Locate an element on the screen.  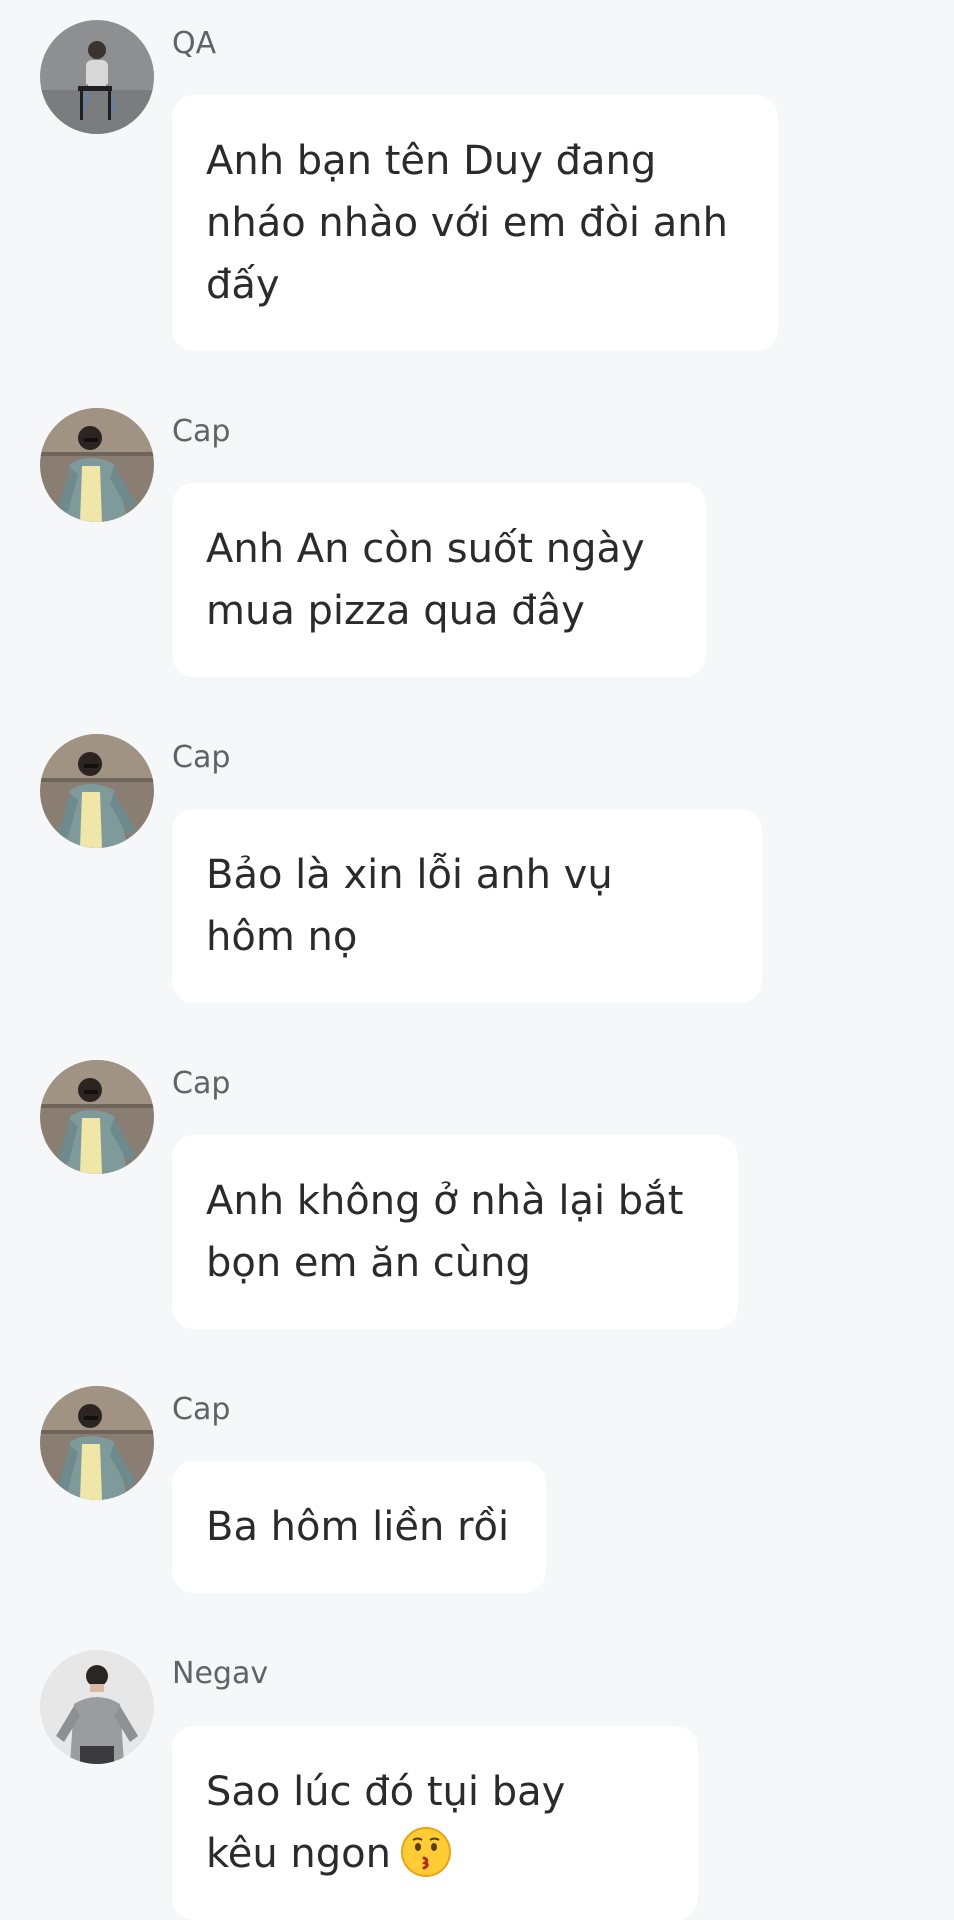
message-text: Sao lúc đó tụi bay kêu ngon is located at coordinates (385, 1823).